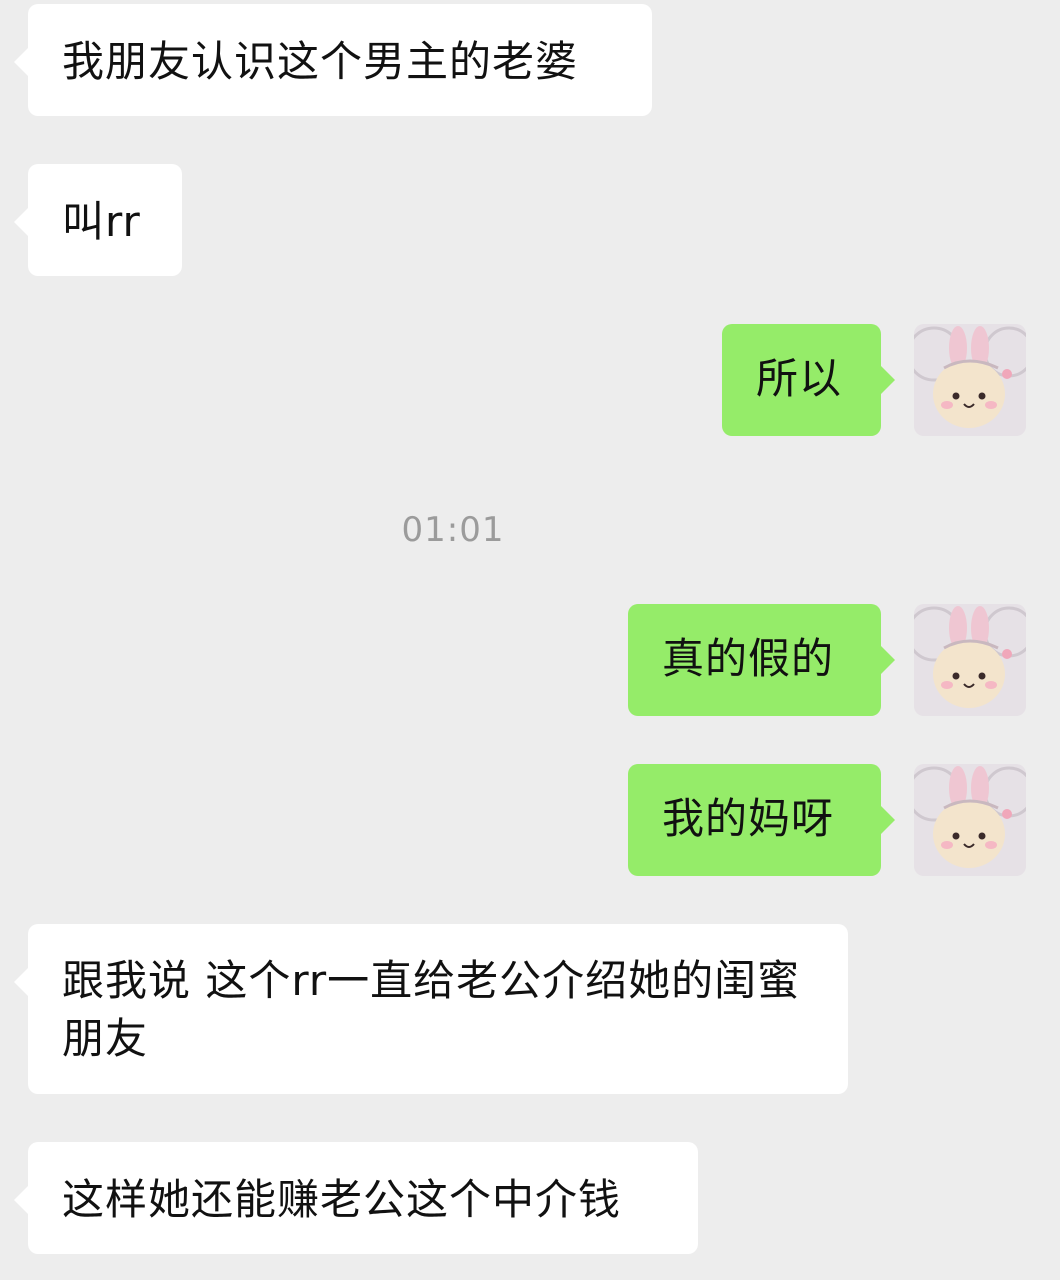  I want to click on message-text: 叫rr, so click(101, 221).